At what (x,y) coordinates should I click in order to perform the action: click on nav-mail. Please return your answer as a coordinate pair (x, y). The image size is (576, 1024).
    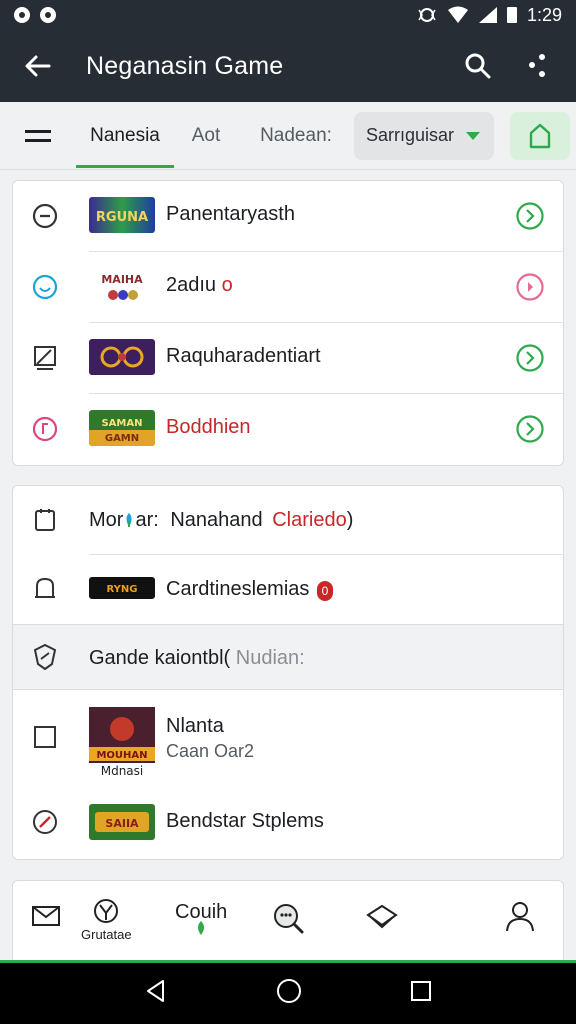
    Looking at the image, I should click on (46, 917).